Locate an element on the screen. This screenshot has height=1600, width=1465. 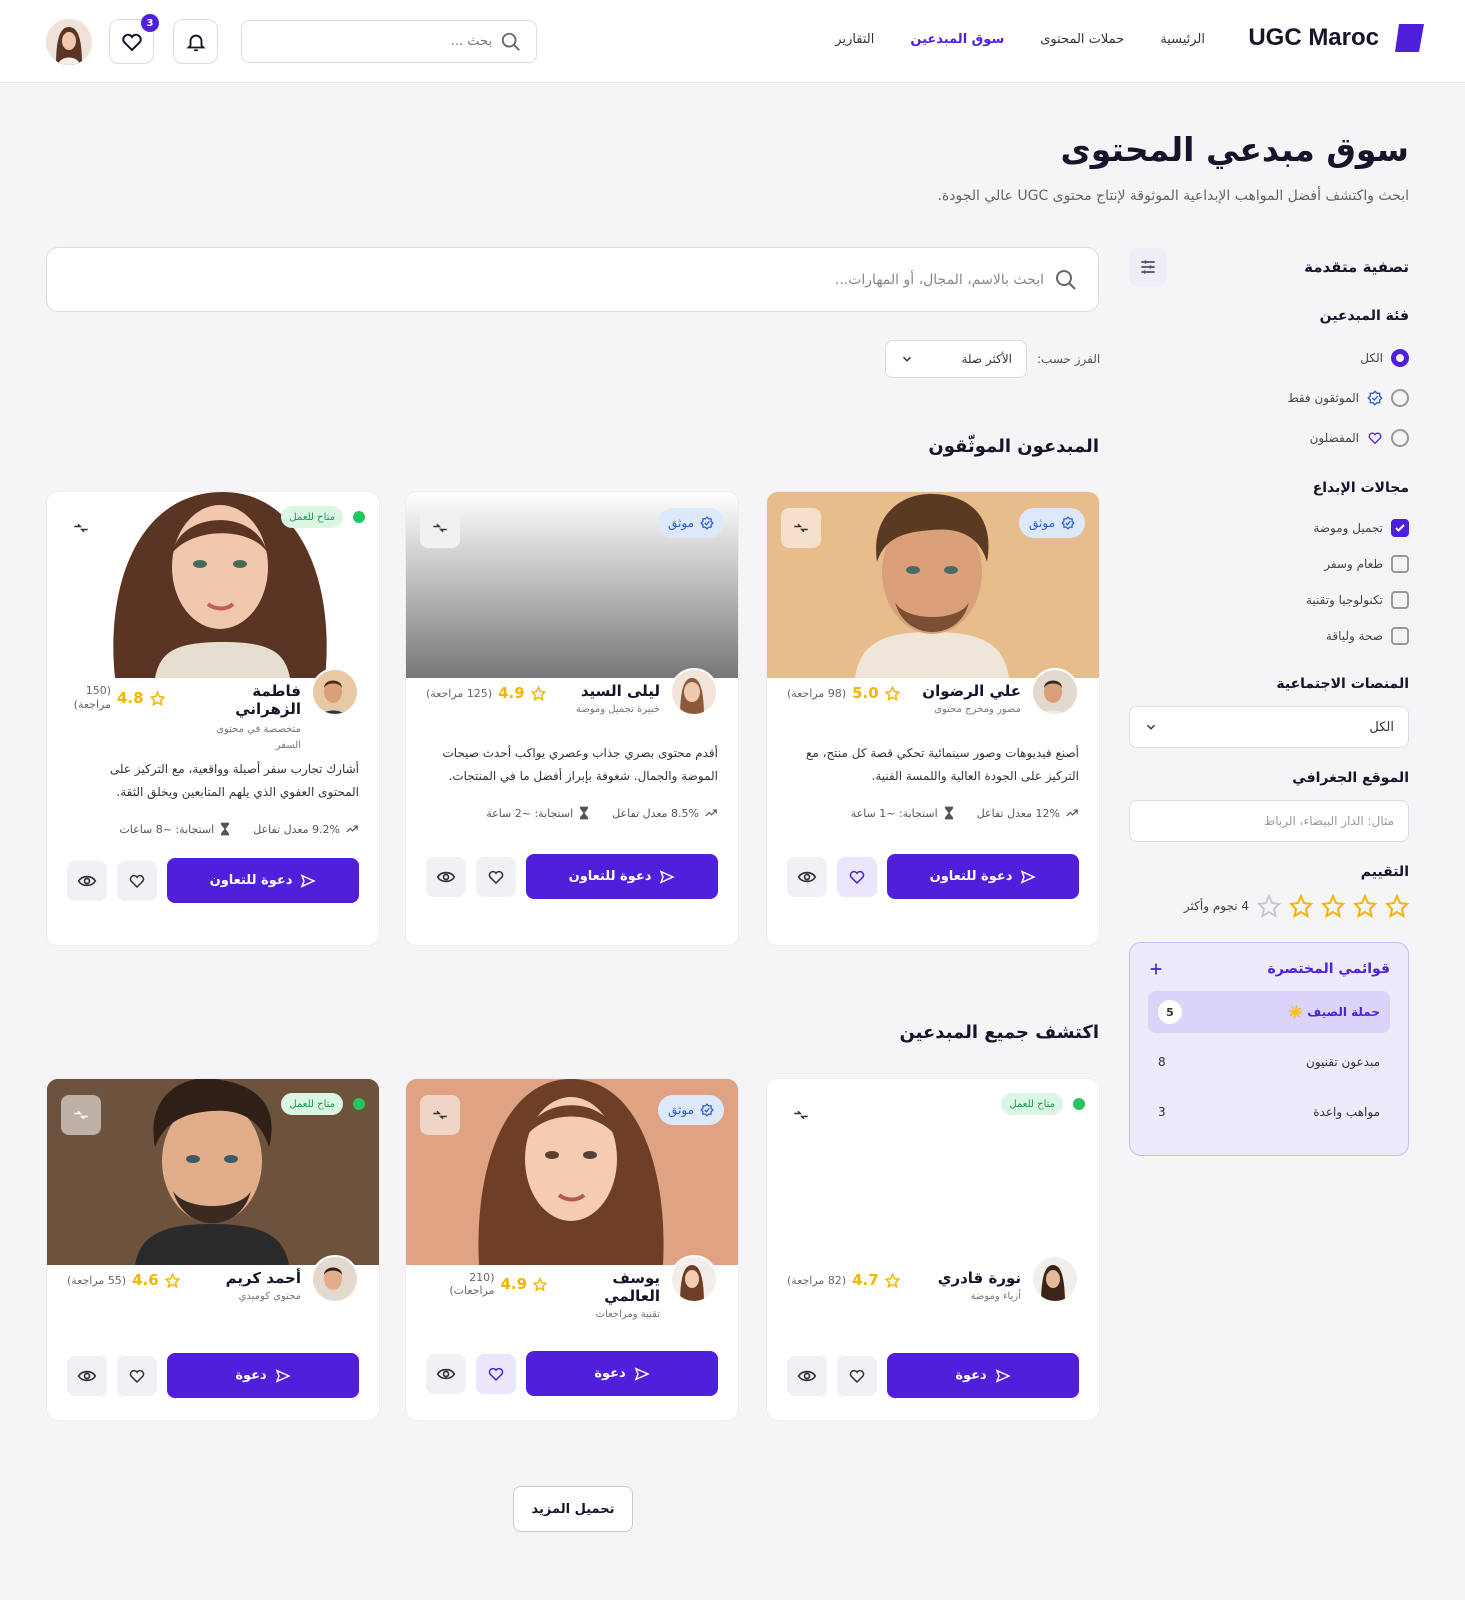
field-health: صحة ولياقة is located at coordinates (1269, 636).